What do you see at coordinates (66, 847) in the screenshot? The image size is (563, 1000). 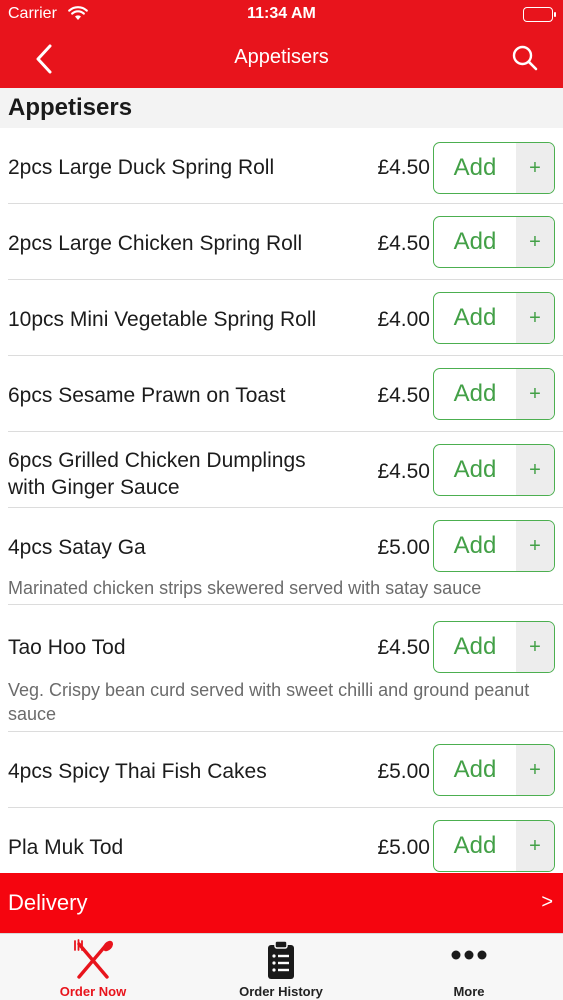 I see `item-name: Pla Muk Tod` at bounding box center [66, 847].